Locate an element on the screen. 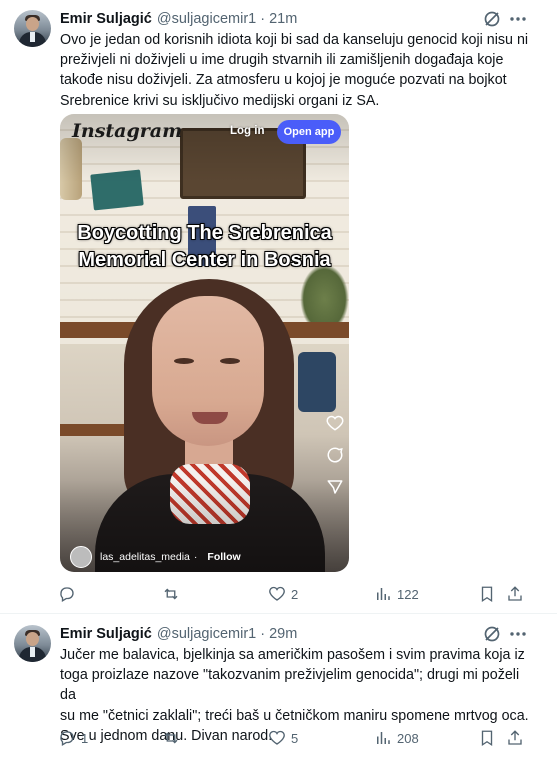  reply-button is located at coordinates (69, 594).